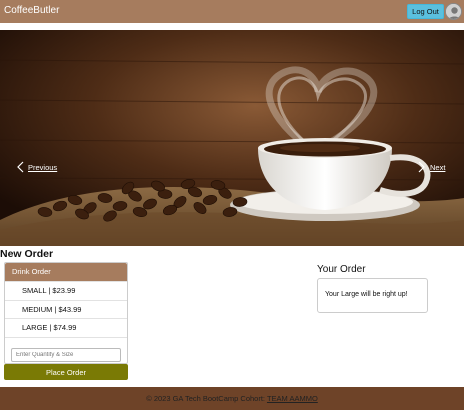 The width and height of the screenshot is (464, 410). Describe the element at coordinates (341, 269) in the screenshot. I see `your-order-heading: Your Order` at that location.